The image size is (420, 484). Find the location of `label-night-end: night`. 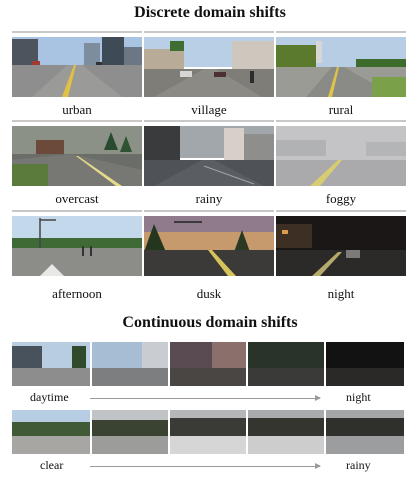

label-night-end: night is located at coordinates (358, 397).